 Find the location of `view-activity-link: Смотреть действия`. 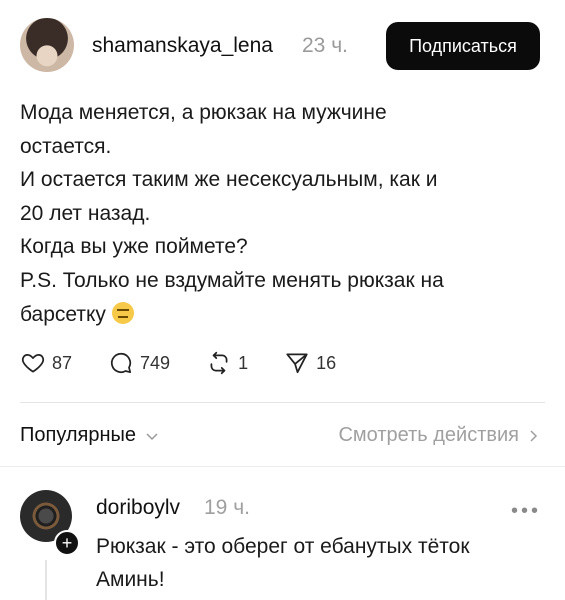

view-activity-link: Смотреть действия is located at coordinates (439, 435).